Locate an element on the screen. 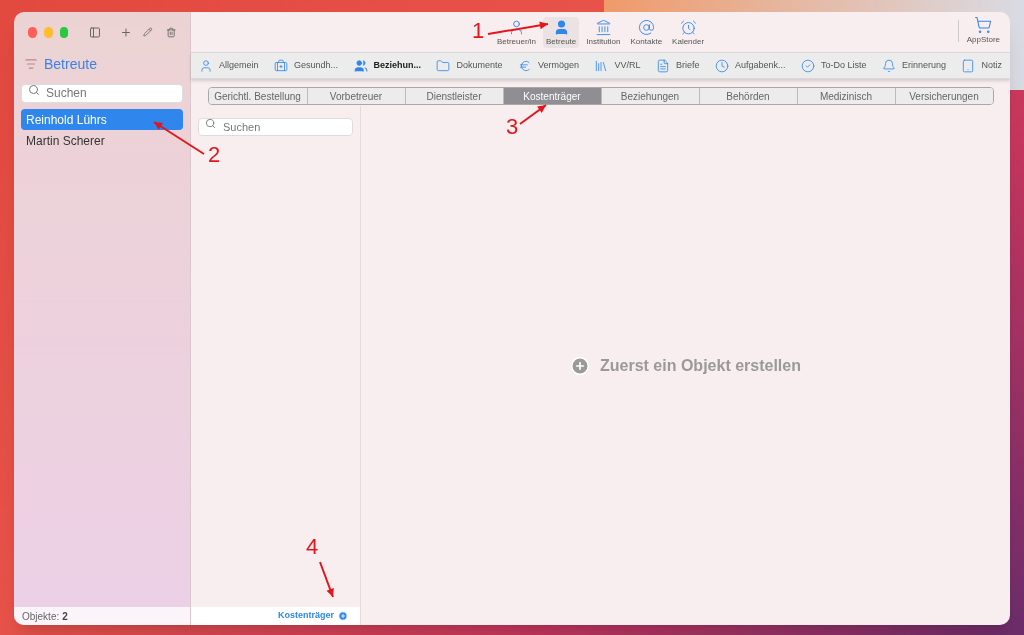 This screenshot has width=1024, height=635. document-icon is located at coordinates (662, 65).